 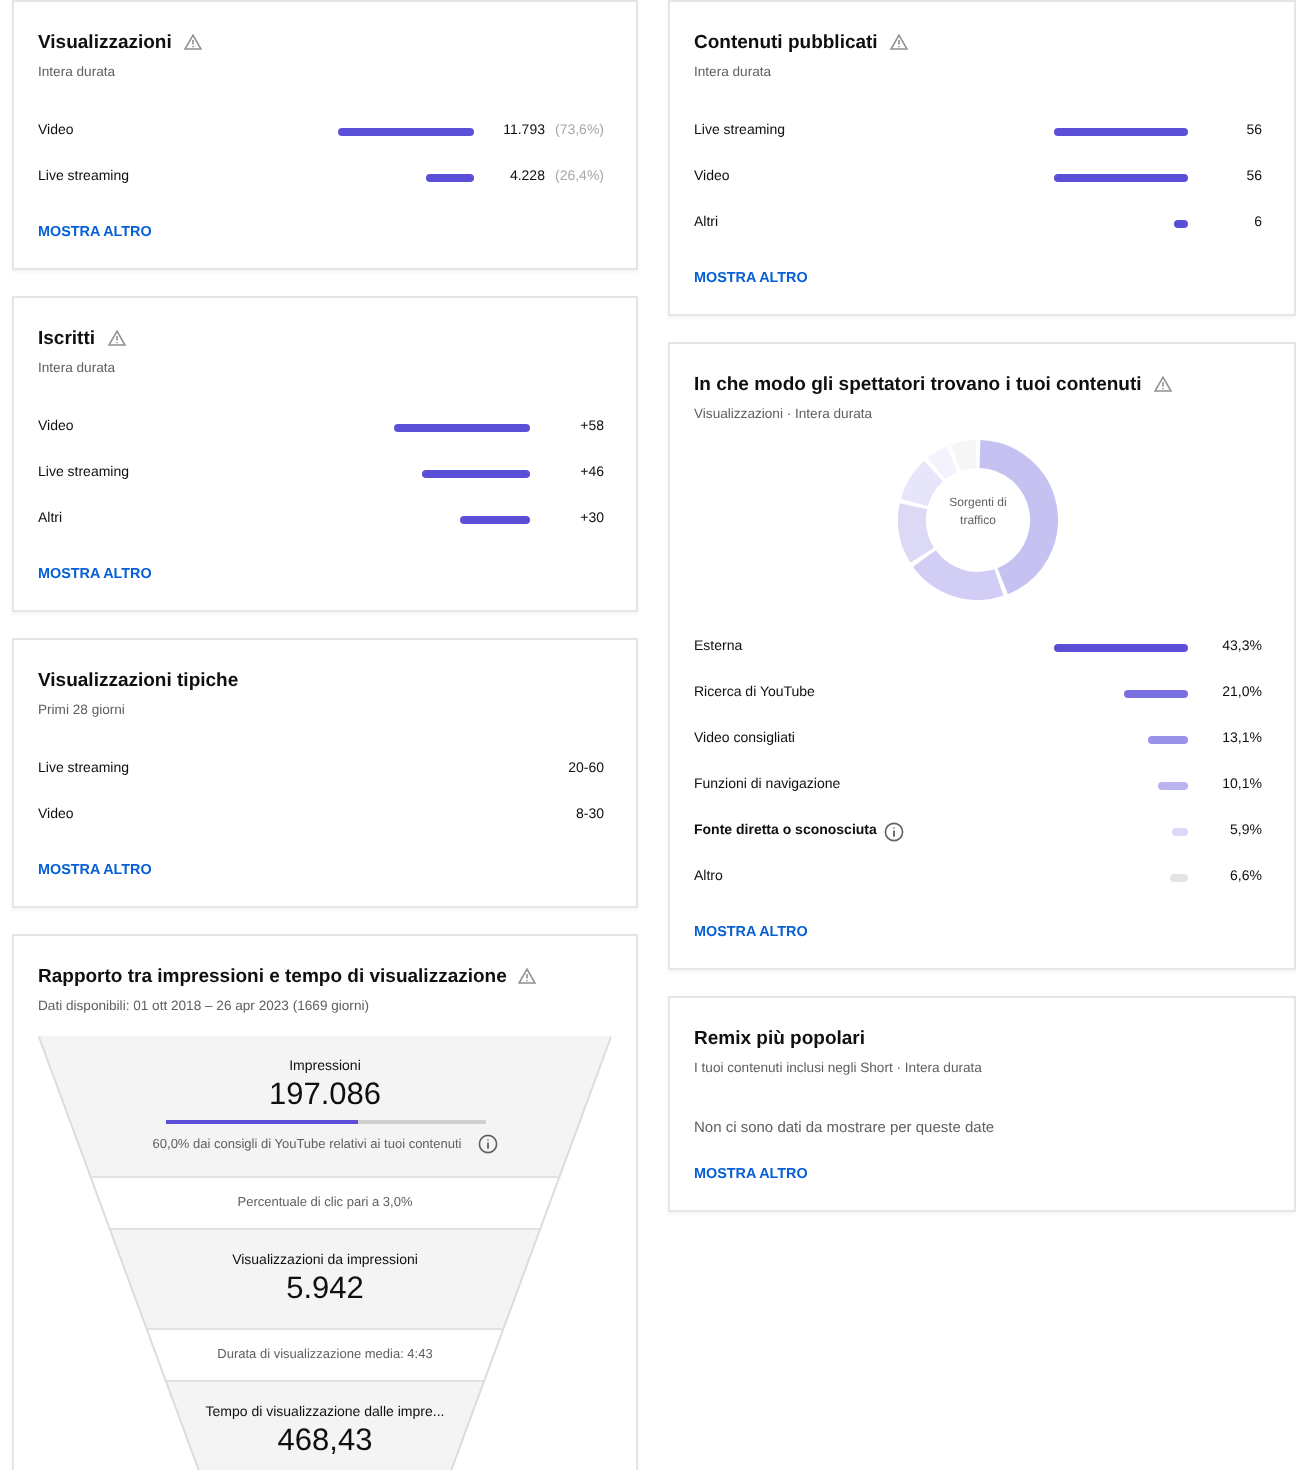 I want to click on card-title: Visualizzazioni tipiche, so click(x=138, y=680).